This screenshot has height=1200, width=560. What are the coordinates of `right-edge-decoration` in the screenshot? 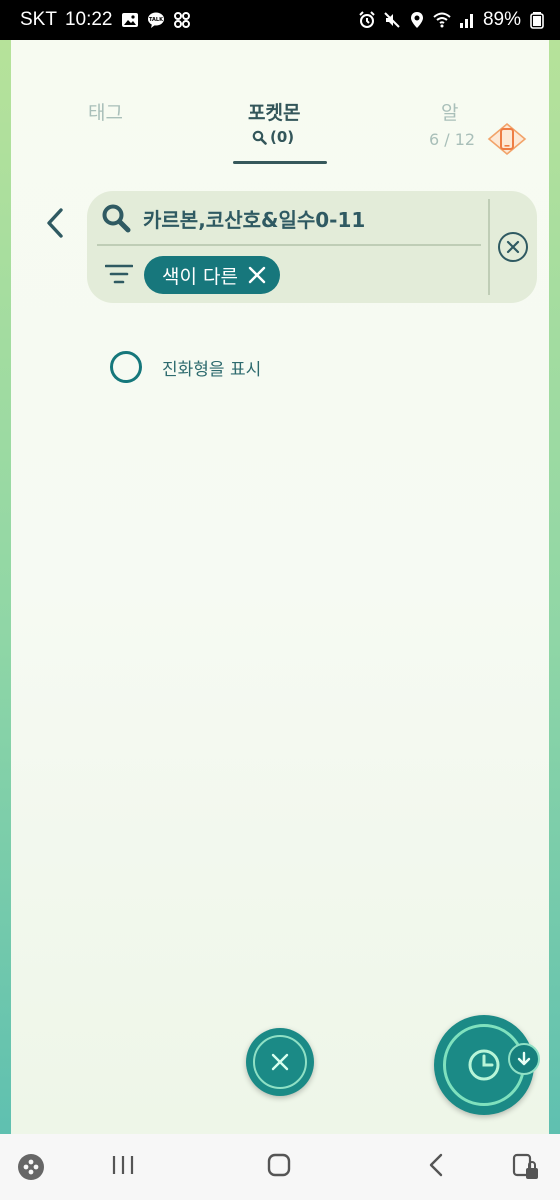 It's located at (554, 587).